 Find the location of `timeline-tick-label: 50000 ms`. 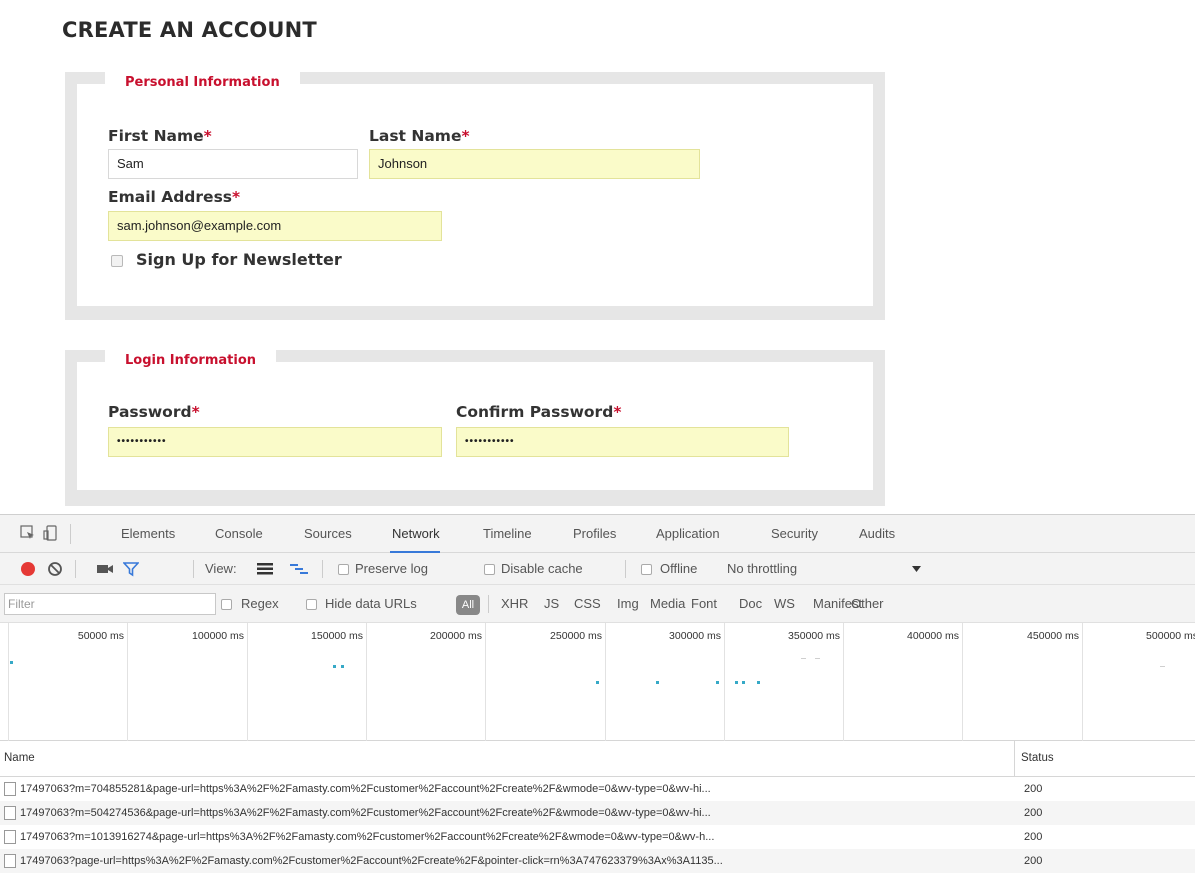

timeline-tick-label: 50000 ms is located at coordinates (100, 636).